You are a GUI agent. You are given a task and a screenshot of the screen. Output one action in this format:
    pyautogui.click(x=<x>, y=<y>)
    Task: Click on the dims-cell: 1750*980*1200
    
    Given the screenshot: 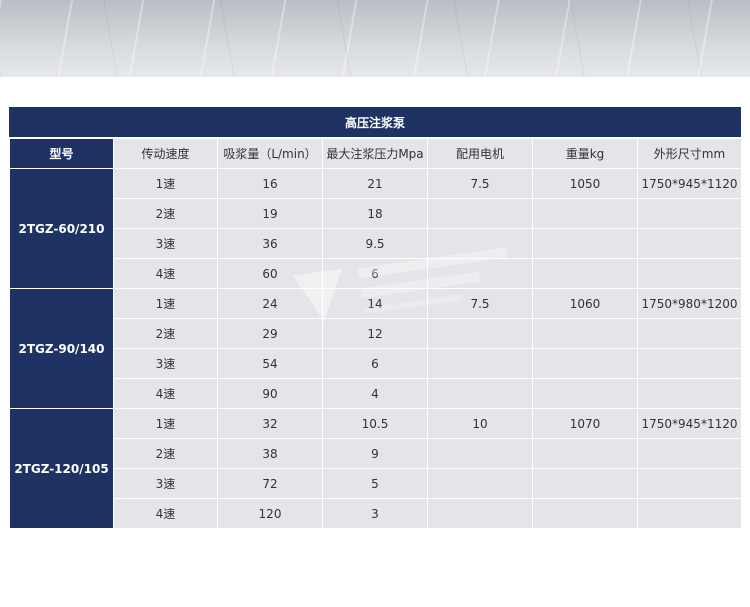 What is the action you would take?
    pyautogui.click(x=689, y=303)
    